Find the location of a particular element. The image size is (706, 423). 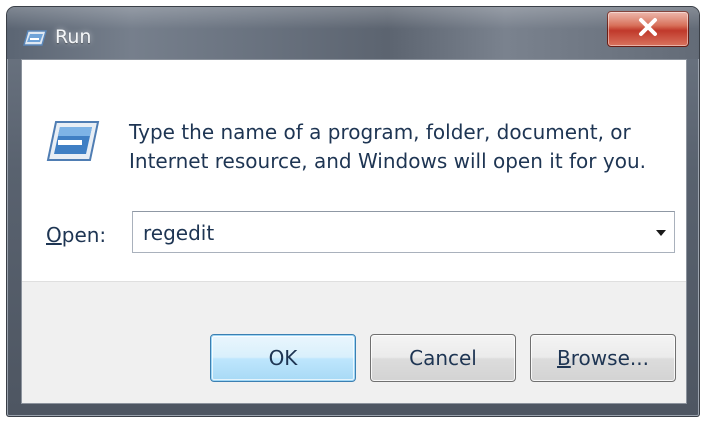

open-combobox: regedit is located at coordinates (403, 232).